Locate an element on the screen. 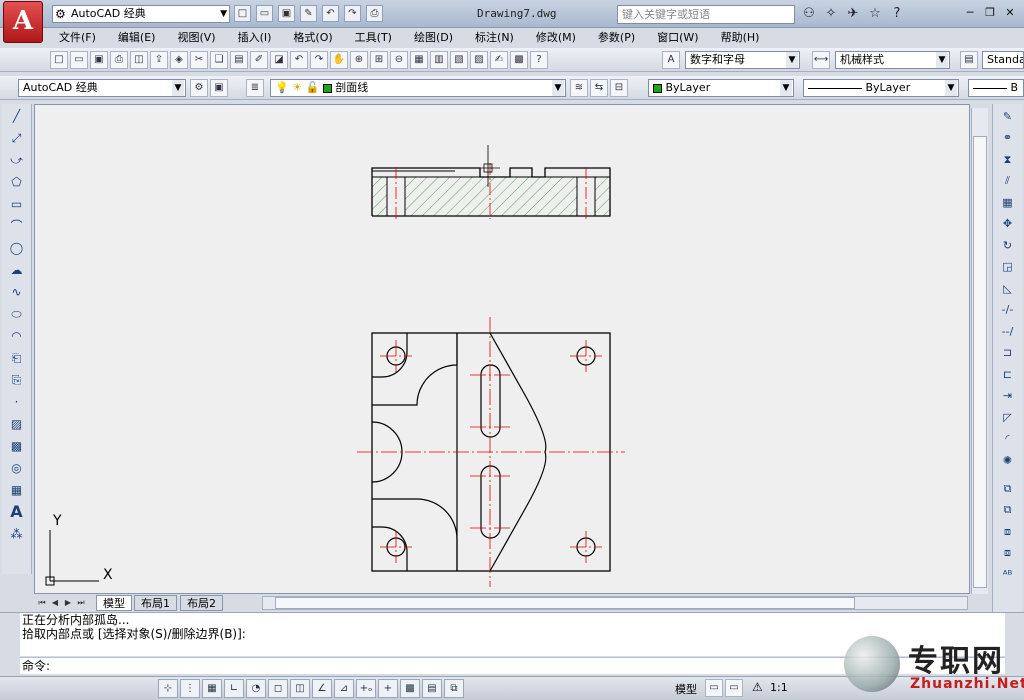 This screenshot has height=700, width=1024. polygon-icon: ⬠ is located at coordinates (17, 182).